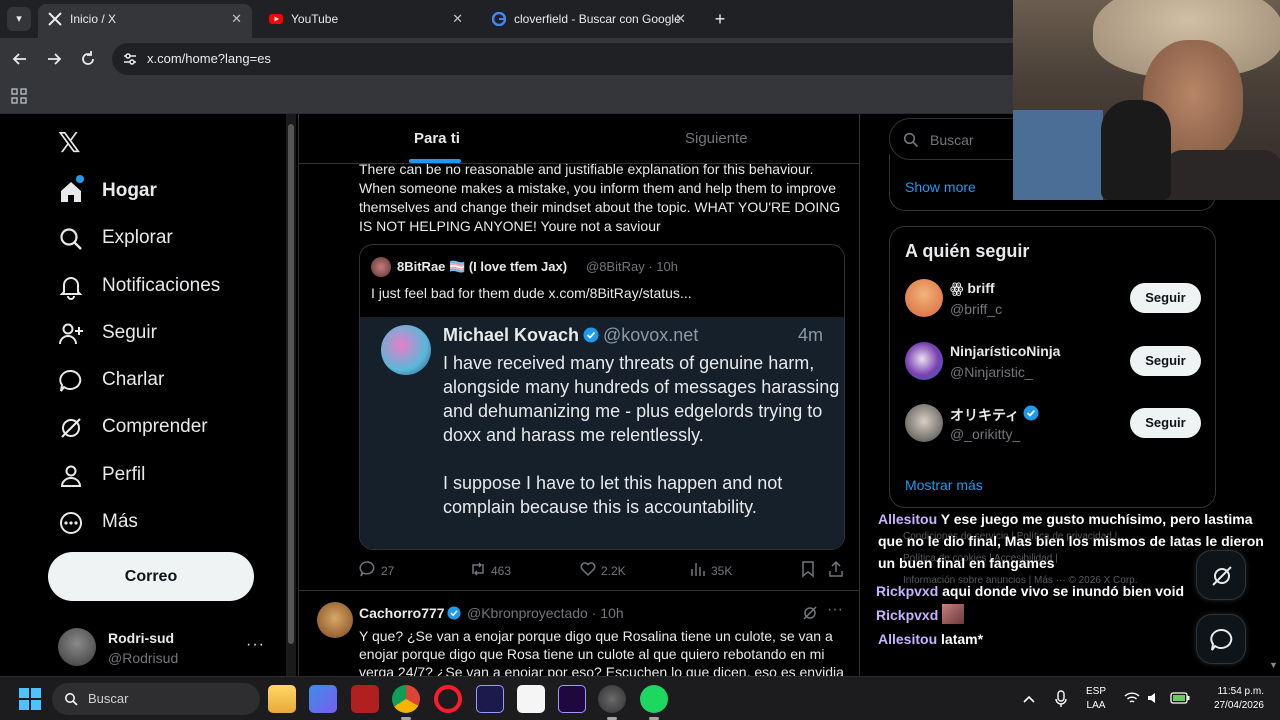 The width and height of the screenshot is (1280, 720). Describe the element at coordinates (437, 138) in the screenshot. I see `tab-for-you: Para ti` at that location.